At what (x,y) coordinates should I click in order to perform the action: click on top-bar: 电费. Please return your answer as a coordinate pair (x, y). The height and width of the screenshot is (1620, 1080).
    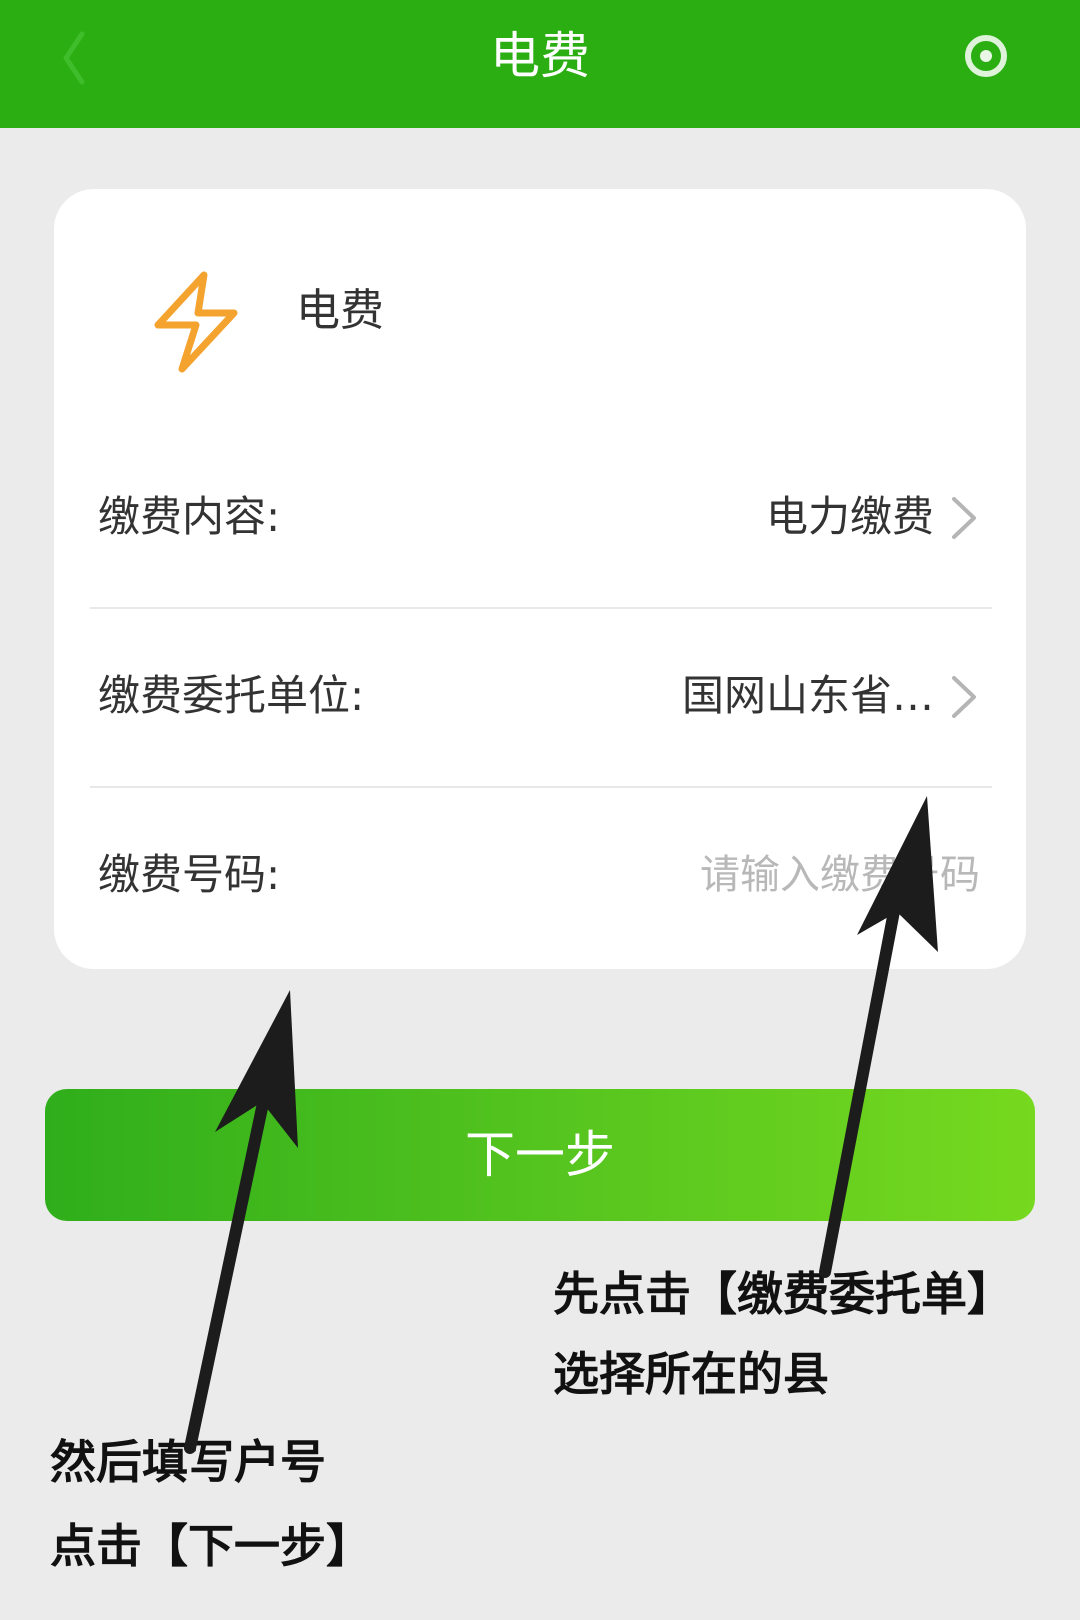
    Looking at the image, I should click on (540, 64).